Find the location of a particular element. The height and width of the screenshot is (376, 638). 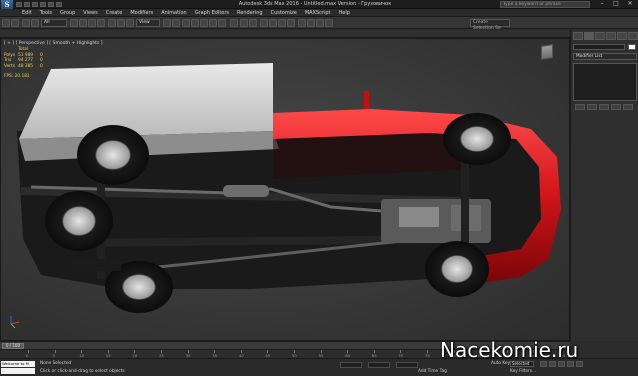

mirror-icon is located at coordinates (244, 23).